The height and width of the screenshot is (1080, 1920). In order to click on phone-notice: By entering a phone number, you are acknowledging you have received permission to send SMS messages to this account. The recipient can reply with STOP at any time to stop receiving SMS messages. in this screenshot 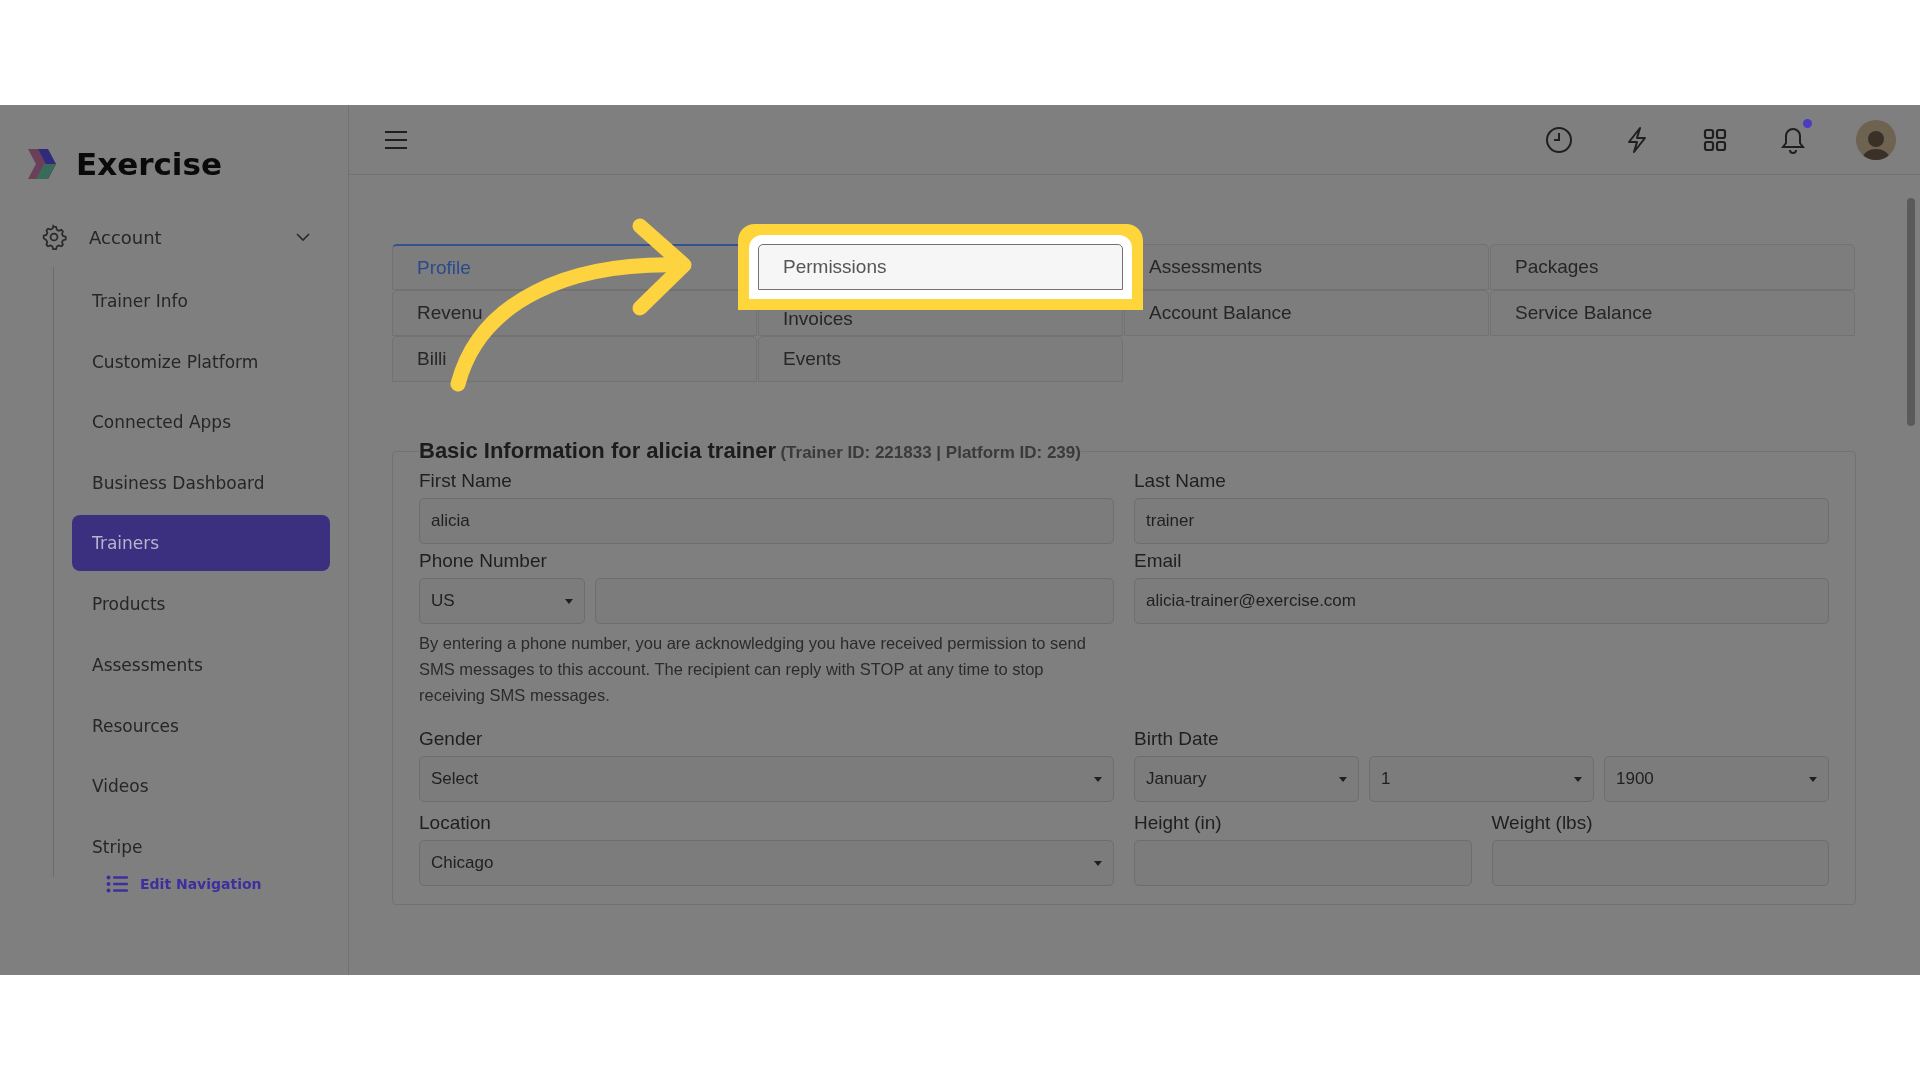, I will do `click(753, 669)`.